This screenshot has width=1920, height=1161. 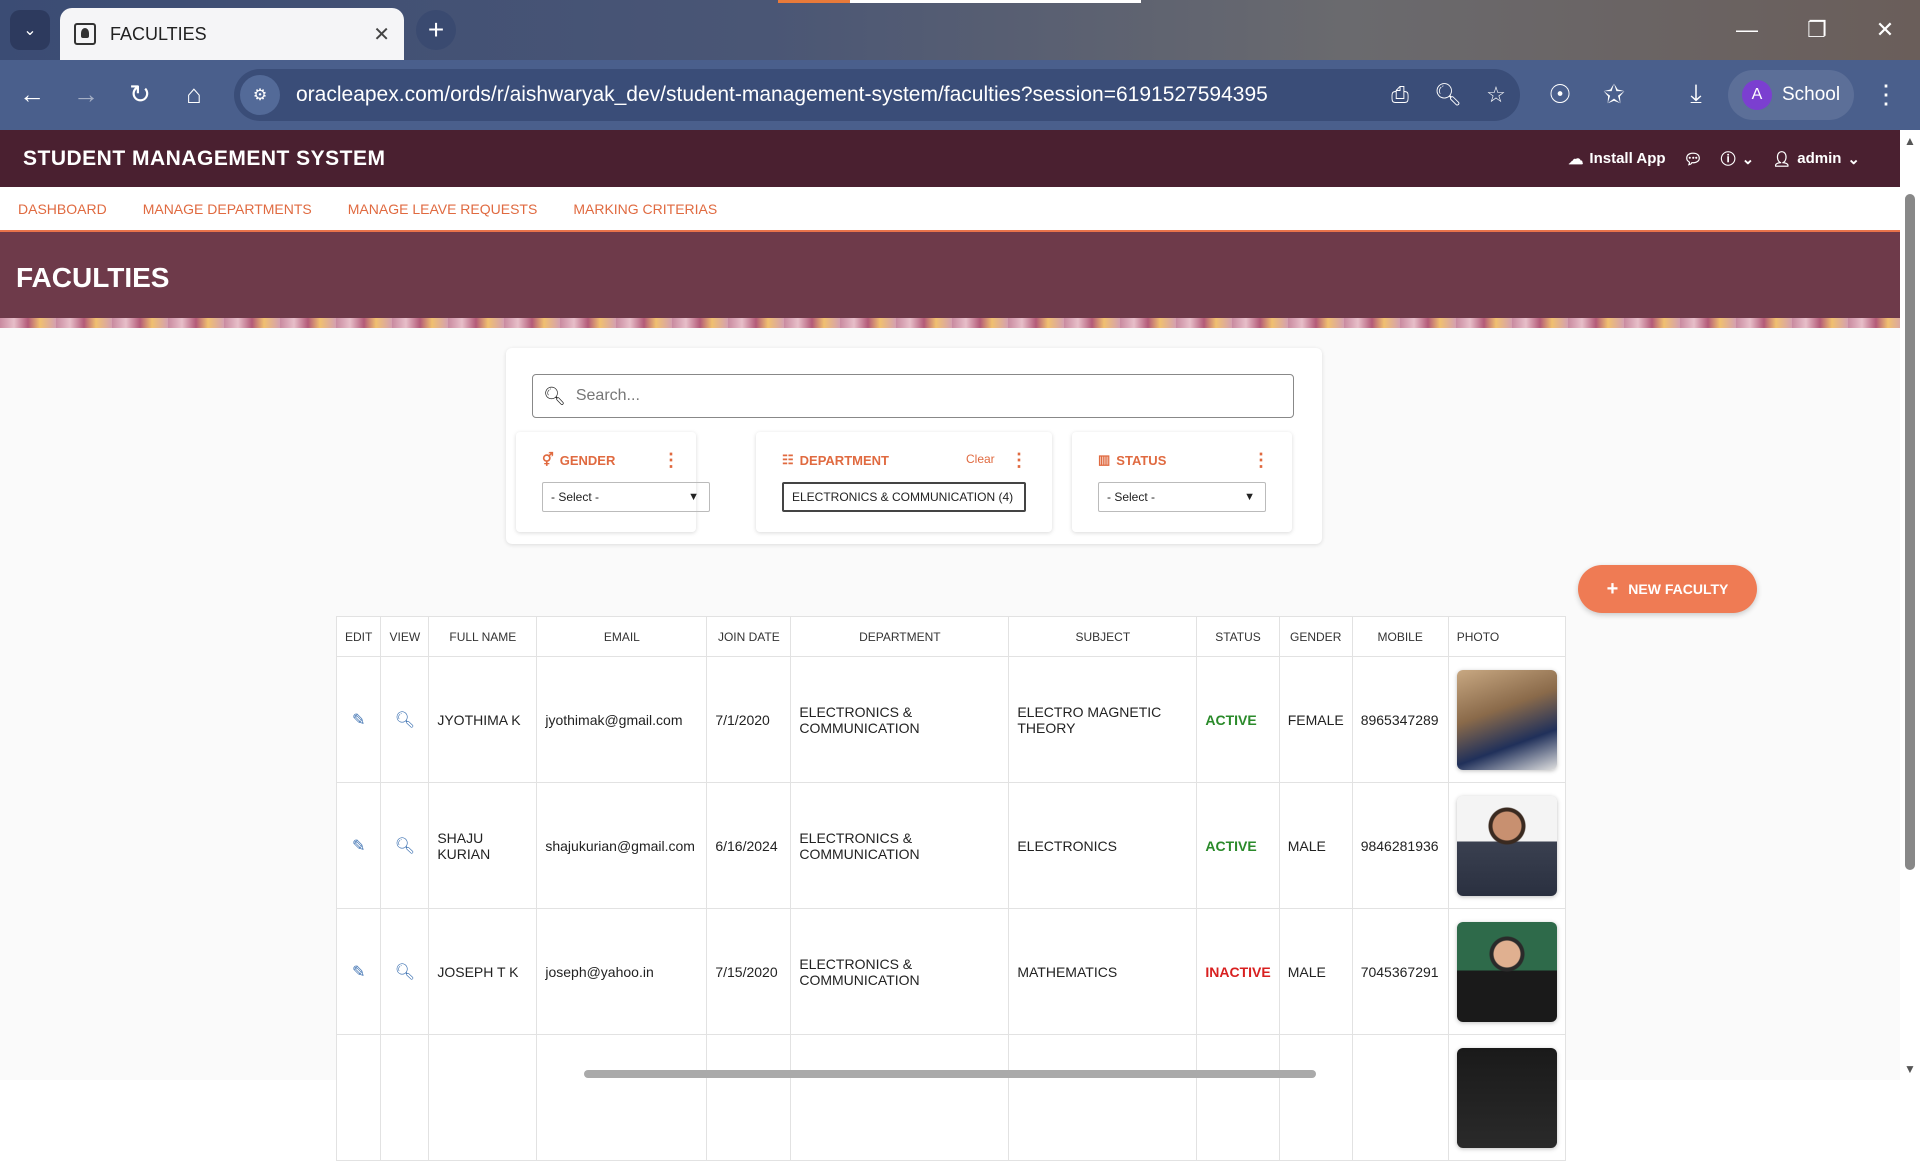 I want to click on department-select: ELECTRONICS & COMMUNICATION (4), so click(x=904, y=497).